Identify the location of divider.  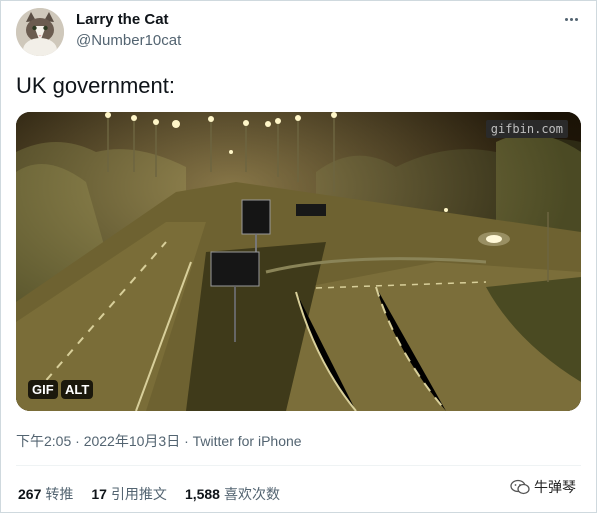
(298, 465).